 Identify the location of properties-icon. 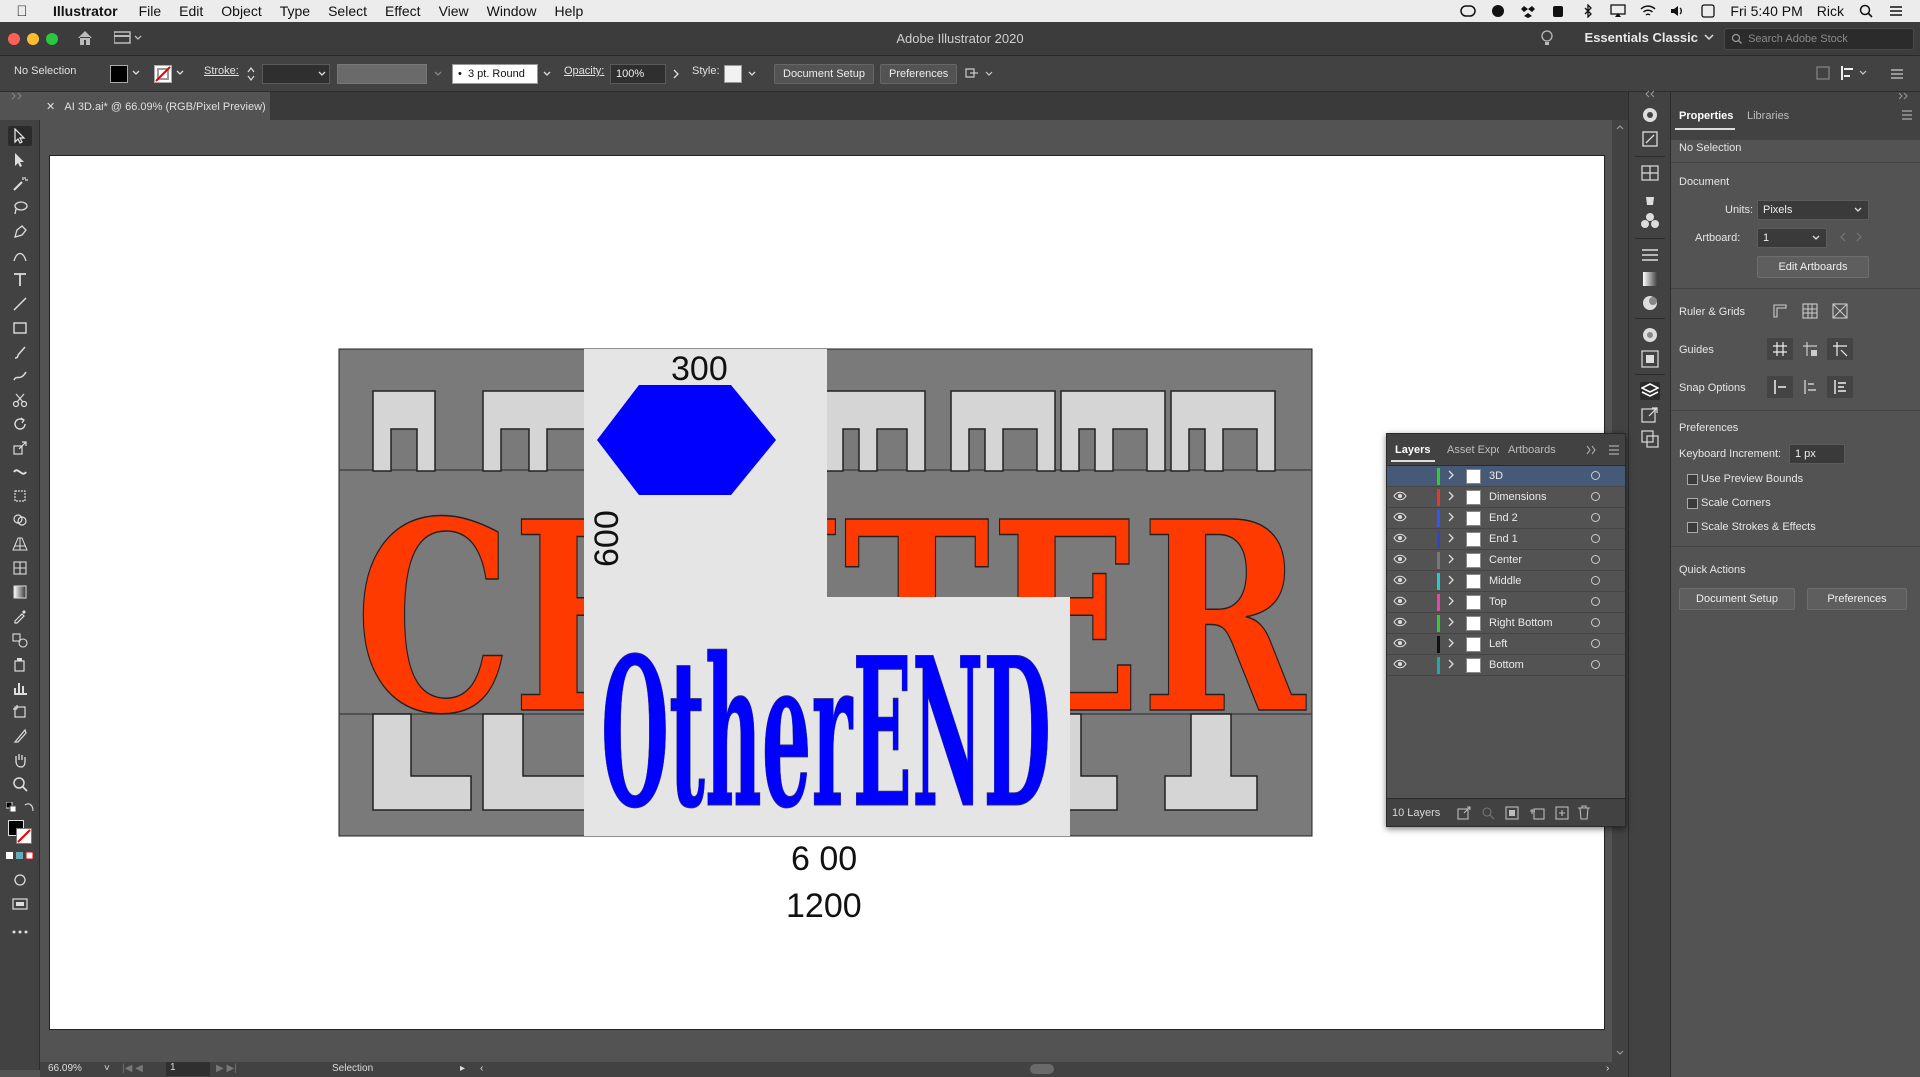
(1650, 139).